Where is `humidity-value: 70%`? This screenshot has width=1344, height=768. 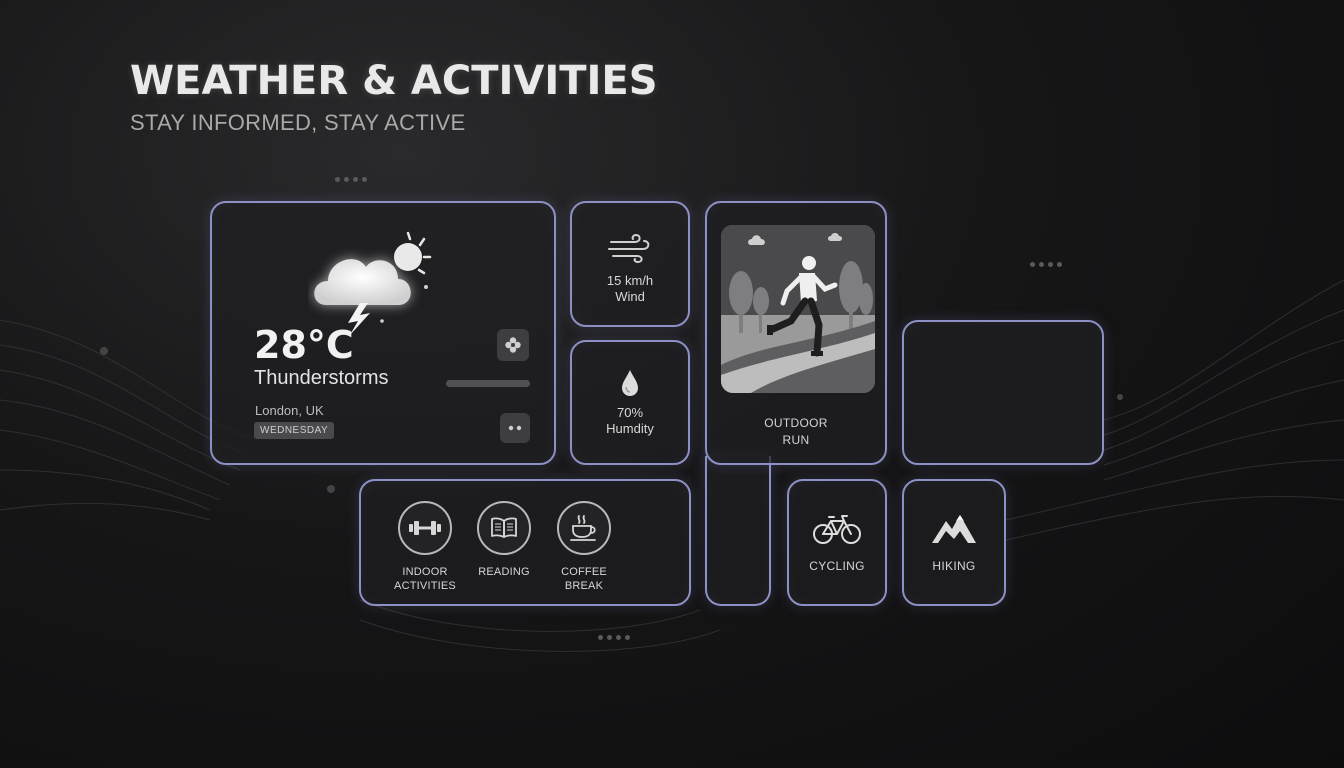 humidity-value: 70% is located at coordinates (630, 412).